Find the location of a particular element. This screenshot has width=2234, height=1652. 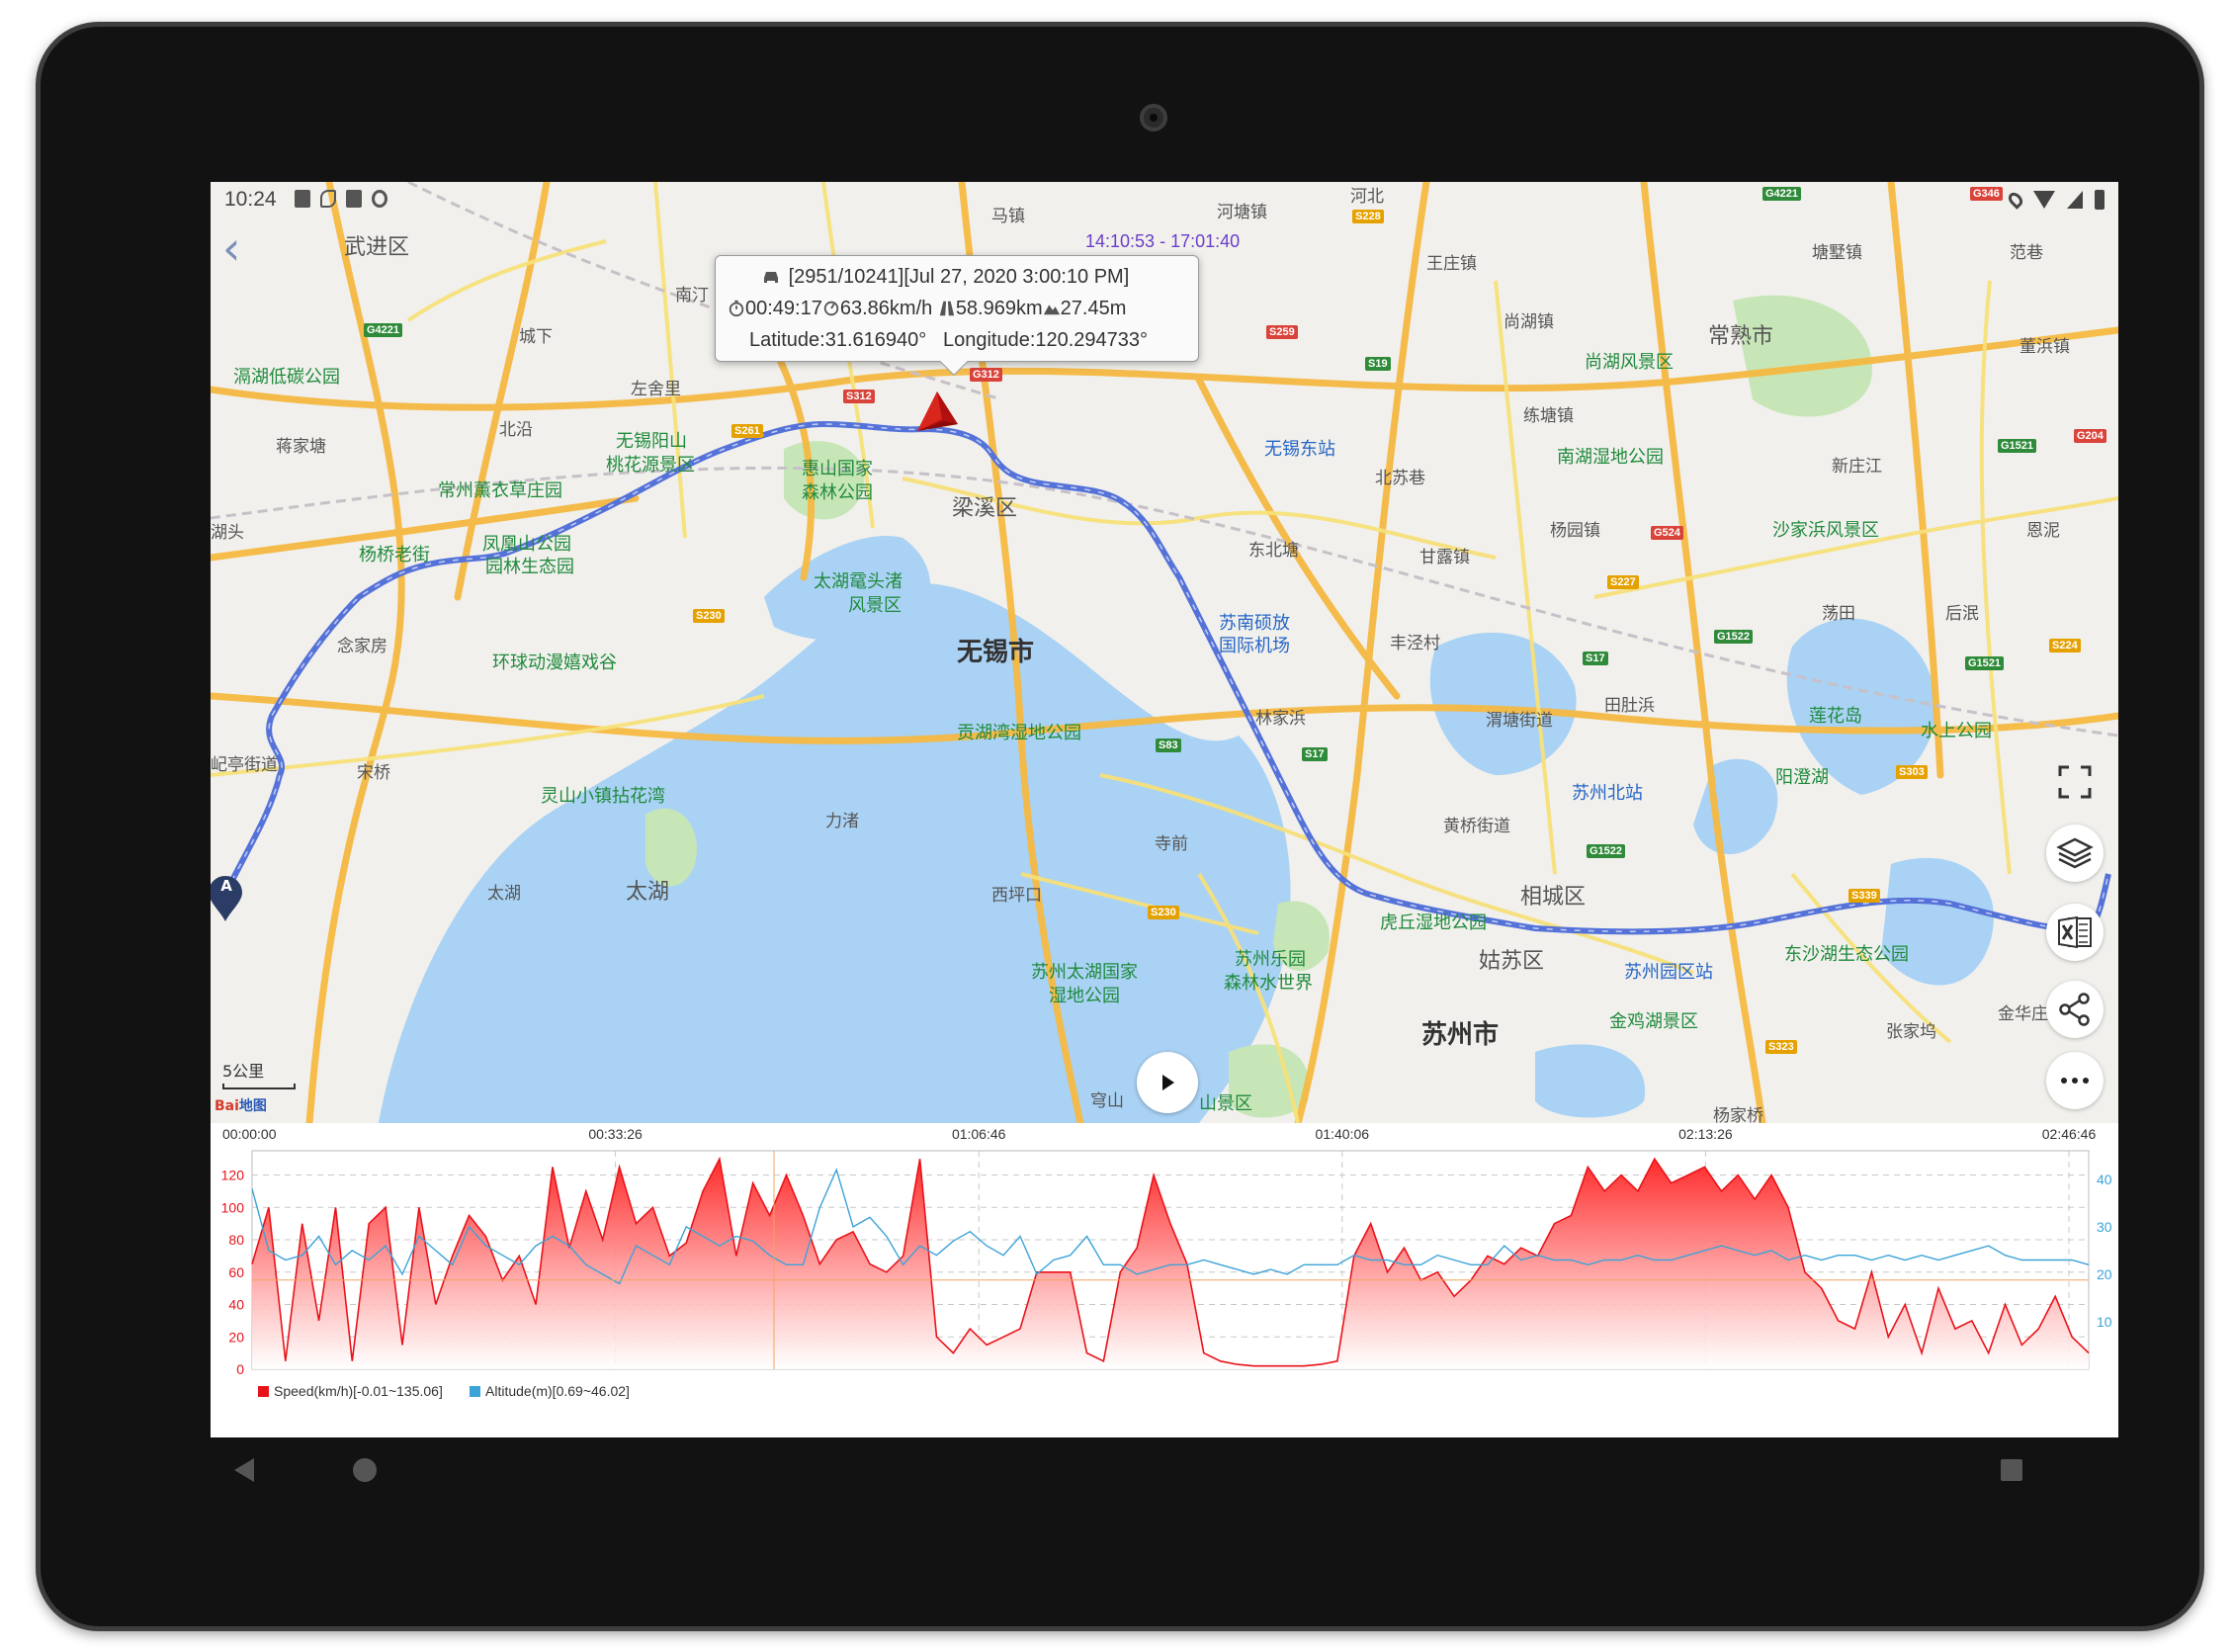

map-label: 太湖鼋头渚 is located at coordinates (858, 581).